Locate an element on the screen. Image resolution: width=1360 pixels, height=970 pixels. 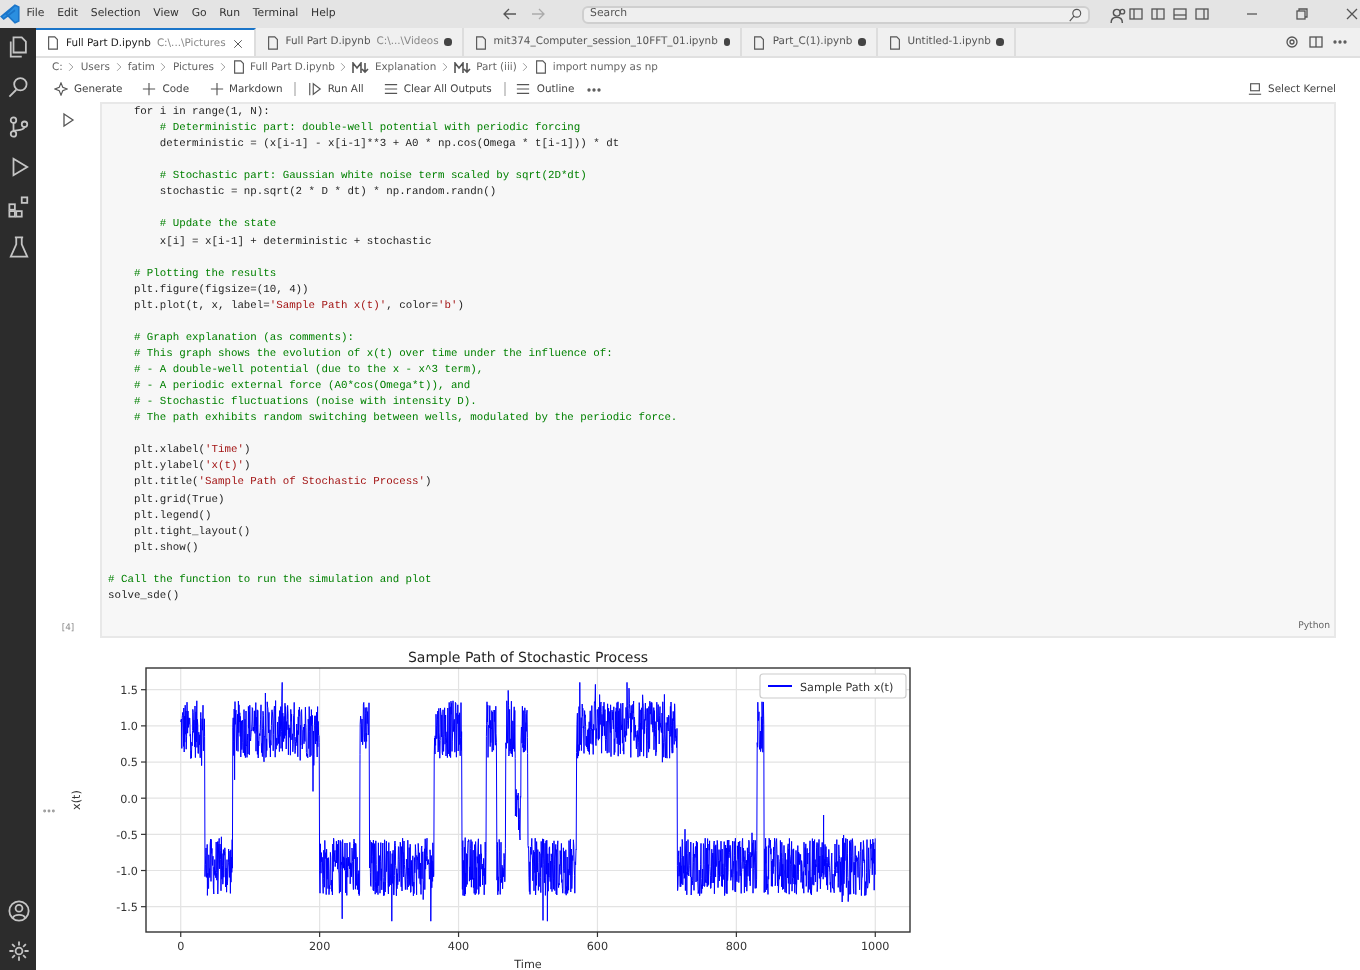
secondary-sidebar-icon is located at coordinates (1202, 14).